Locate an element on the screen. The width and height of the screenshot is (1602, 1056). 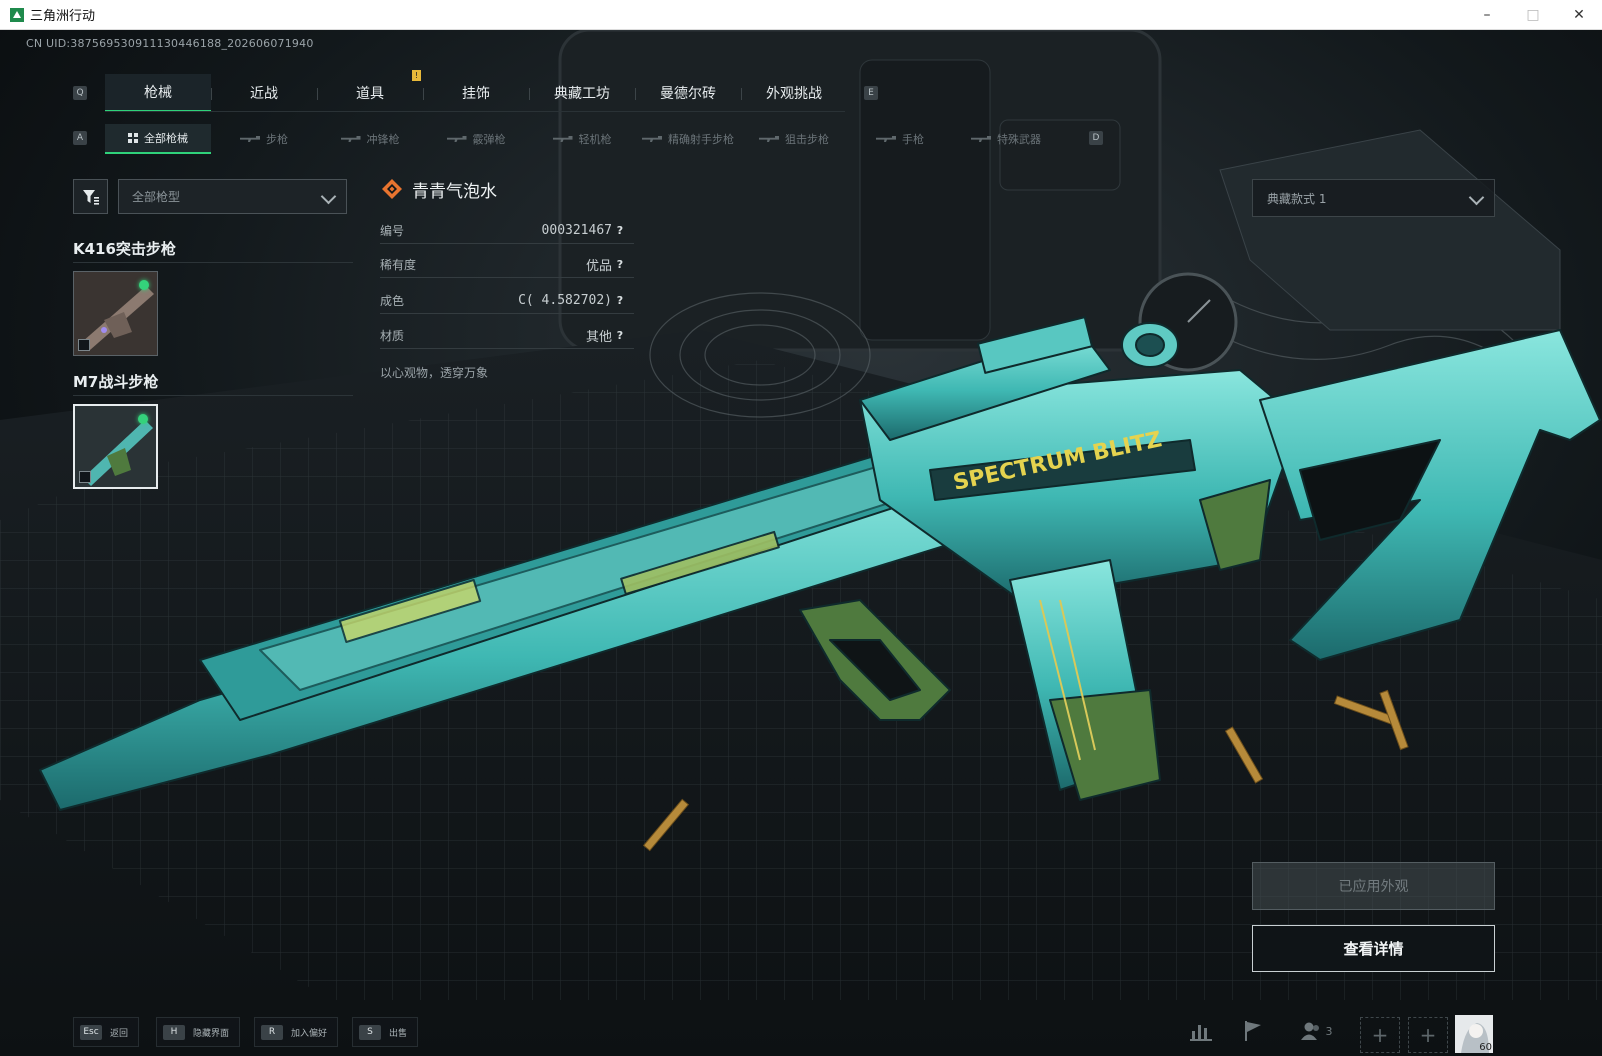
weapon-skin-thumbnail-m7 is located at coordinates (115, 446).